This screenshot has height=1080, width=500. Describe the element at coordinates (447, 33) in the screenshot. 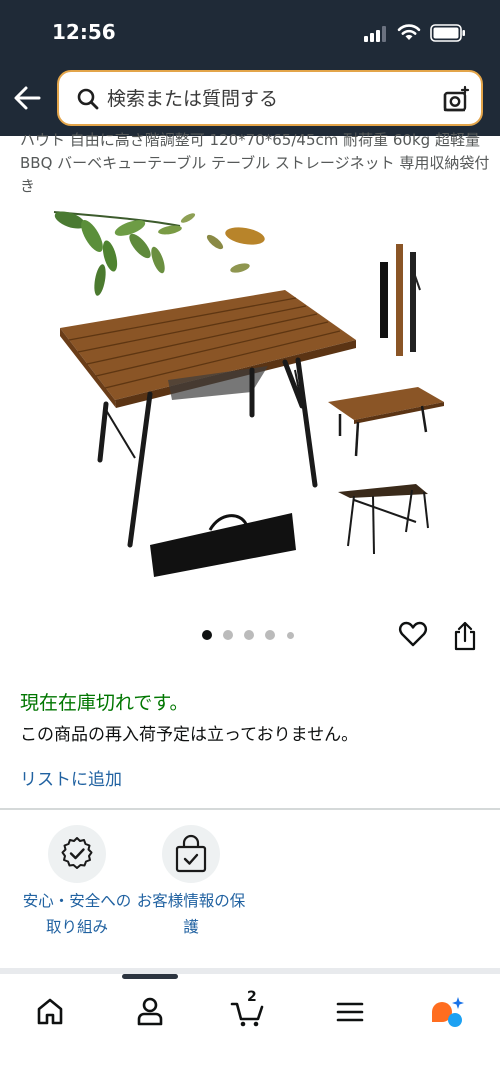

I see `battery-icon` at that location.